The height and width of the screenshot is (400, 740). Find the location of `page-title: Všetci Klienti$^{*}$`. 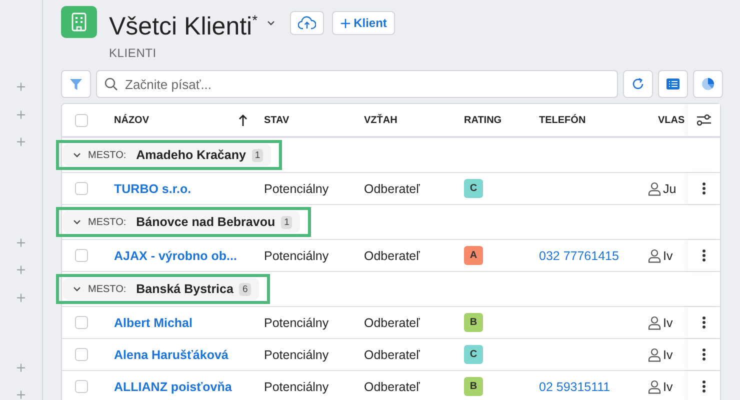

page-title: Všetci Klienti$^{*}$ is located at coordinates (183, 25).